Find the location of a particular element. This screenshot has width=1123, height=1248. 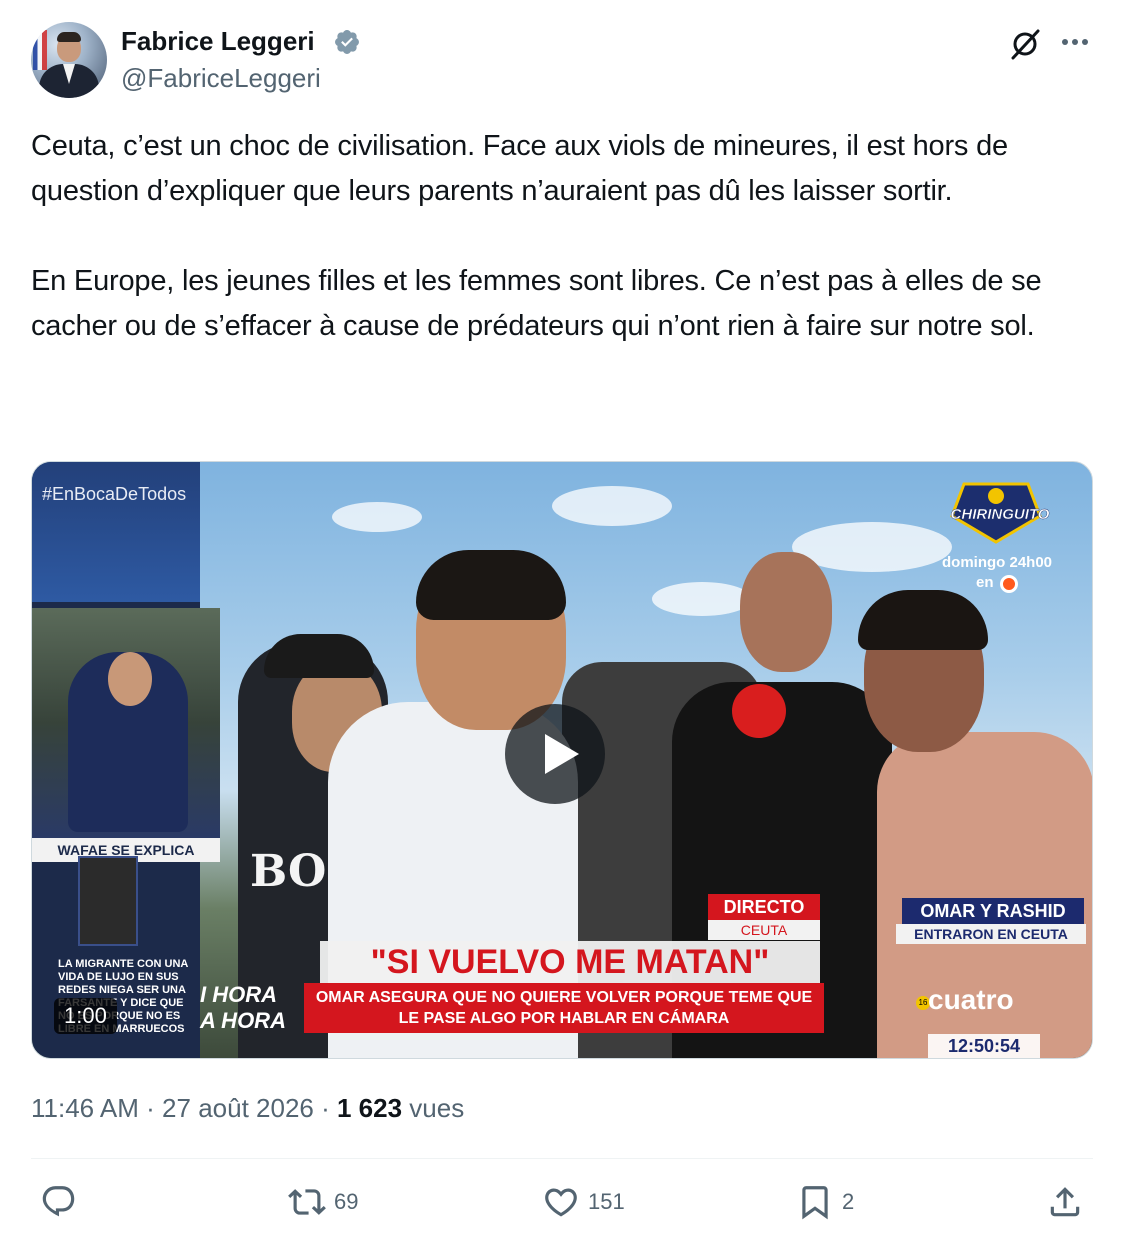

author-name: Fabrice Leggeri is located at coordinates (218, 41).